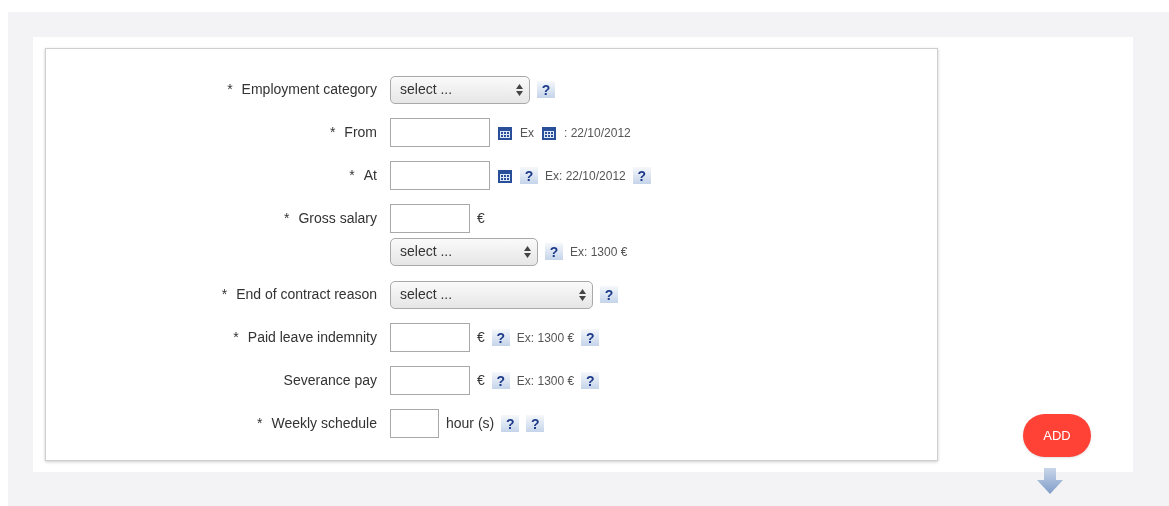 Image resolution: width=1169 pixels, height=506 pixels. I want to click on field-label: Weekly schedule, so click(324, 423).